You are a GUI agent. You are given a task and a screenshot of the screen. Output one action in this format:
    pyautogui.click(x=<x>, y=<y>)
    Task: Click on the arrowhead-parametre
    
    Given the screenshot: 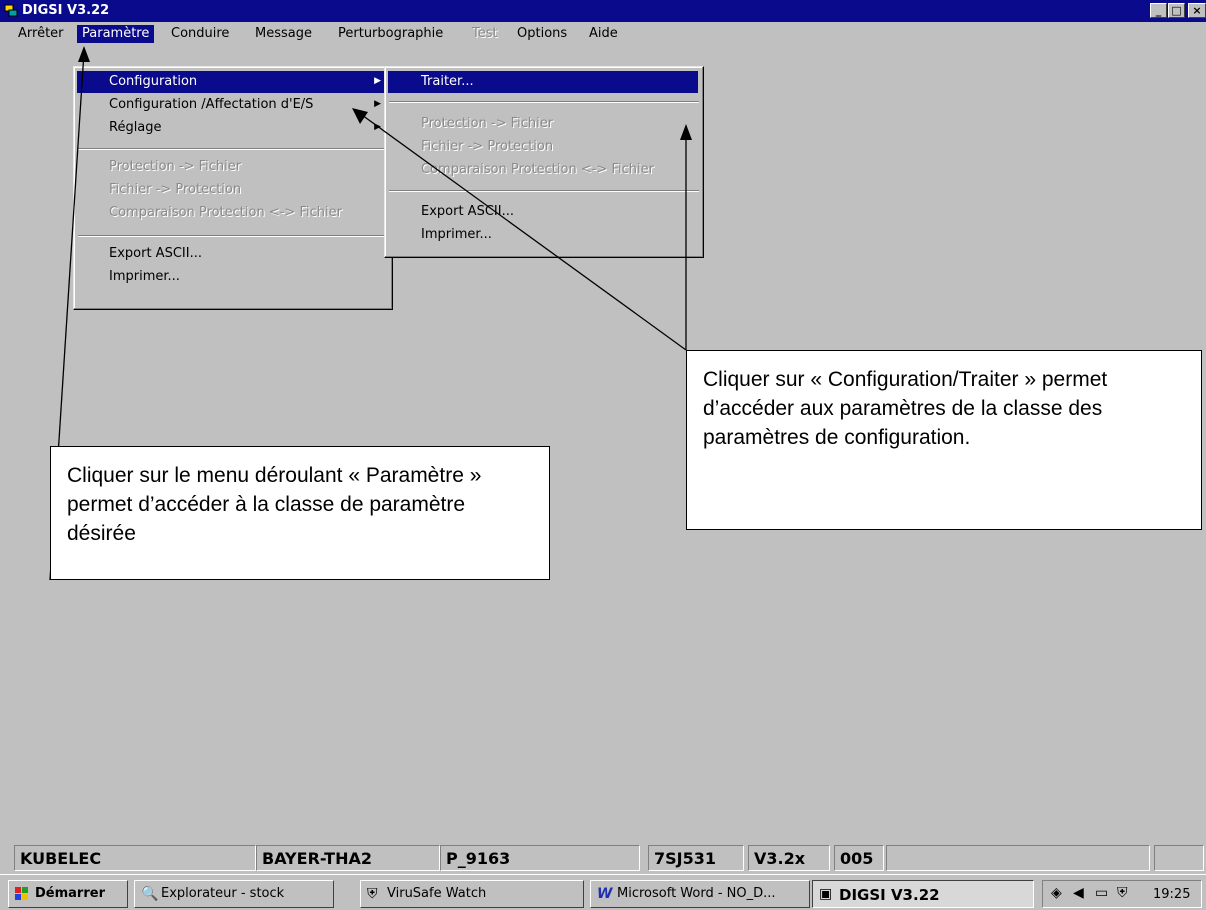 What is the action you would take?
    pyautogui.click(x=84, y=54)
    